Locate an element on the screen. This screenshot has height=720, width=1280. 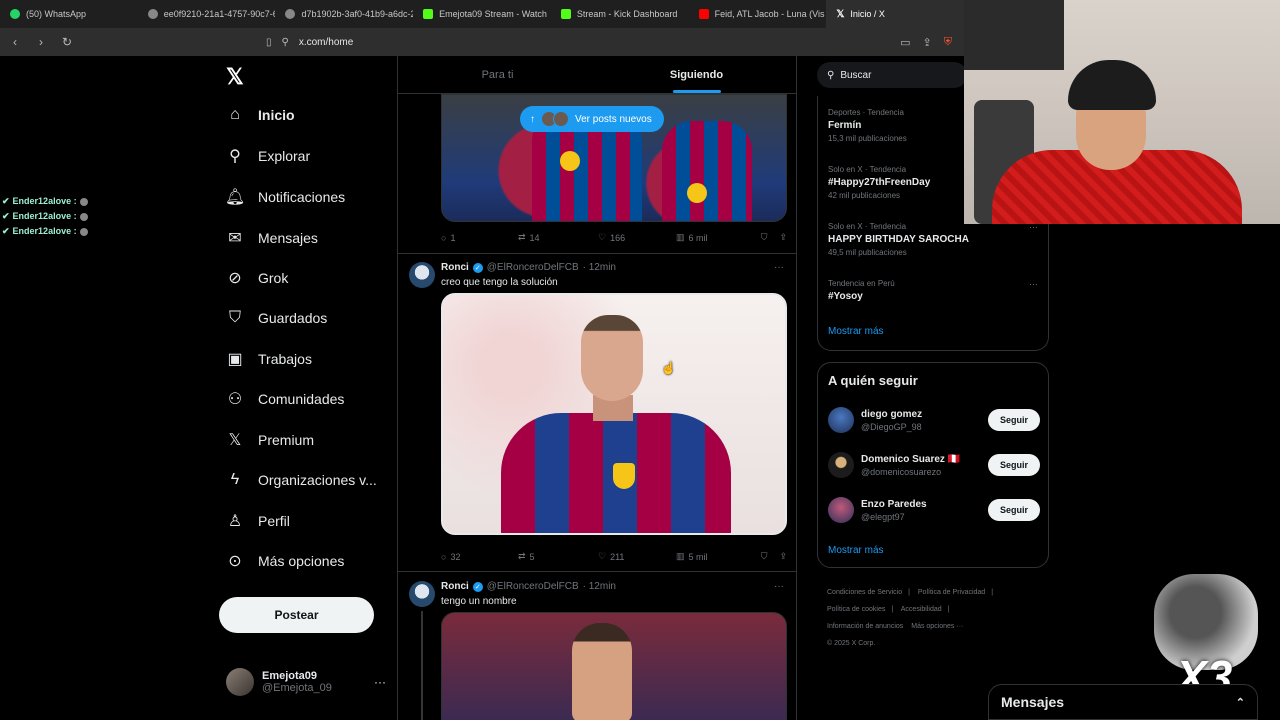
url-field: ▯ ⚲ x.com/home is located at coordinates (577, 42).